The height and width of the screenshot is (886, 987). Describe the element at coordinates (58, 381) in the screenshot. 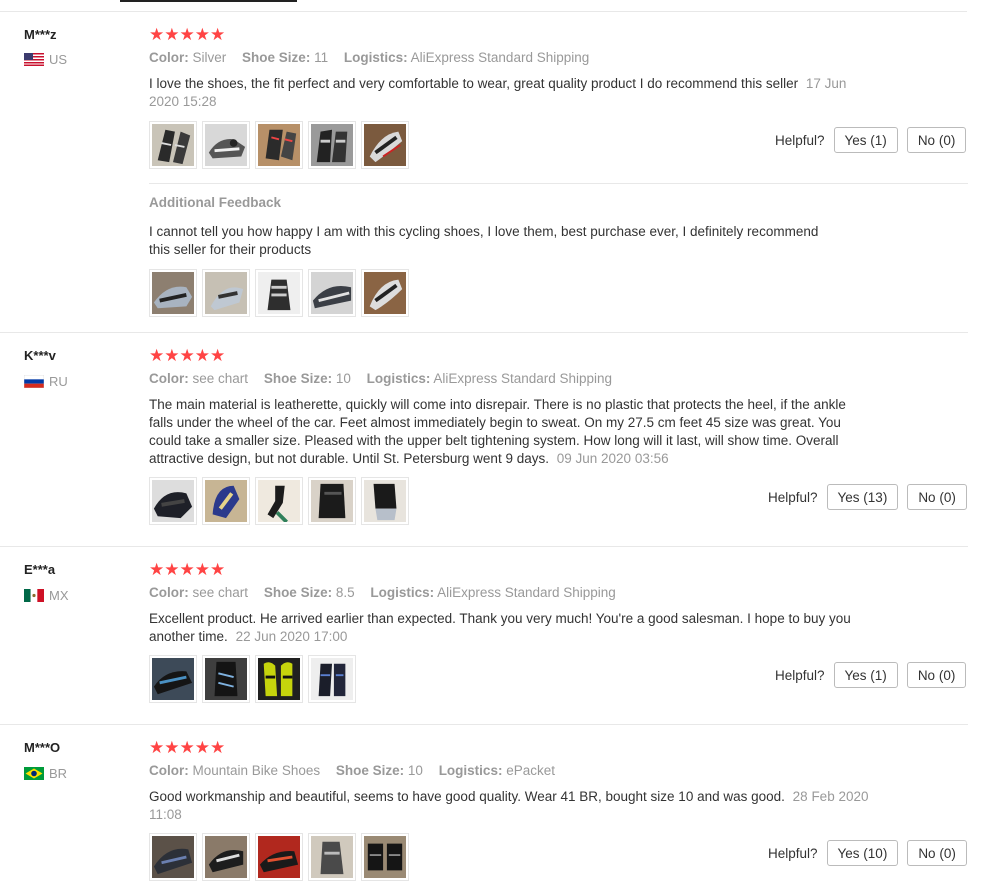

I see `country-code: RU` at that location.